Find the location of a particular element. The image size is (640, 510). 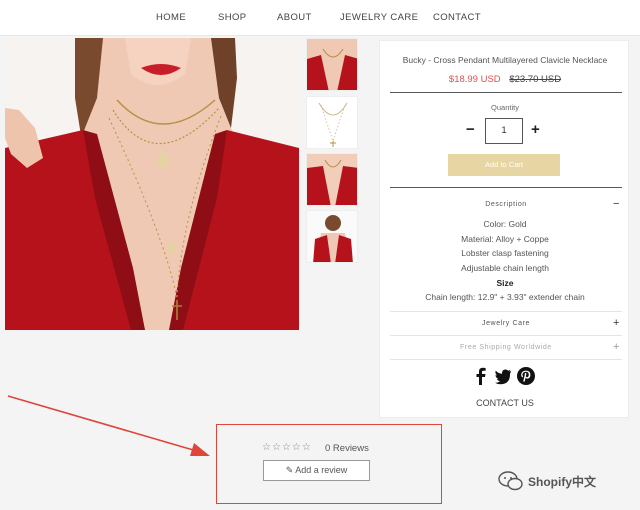

description-toggle: Description − is located at coordinates (506, 206).